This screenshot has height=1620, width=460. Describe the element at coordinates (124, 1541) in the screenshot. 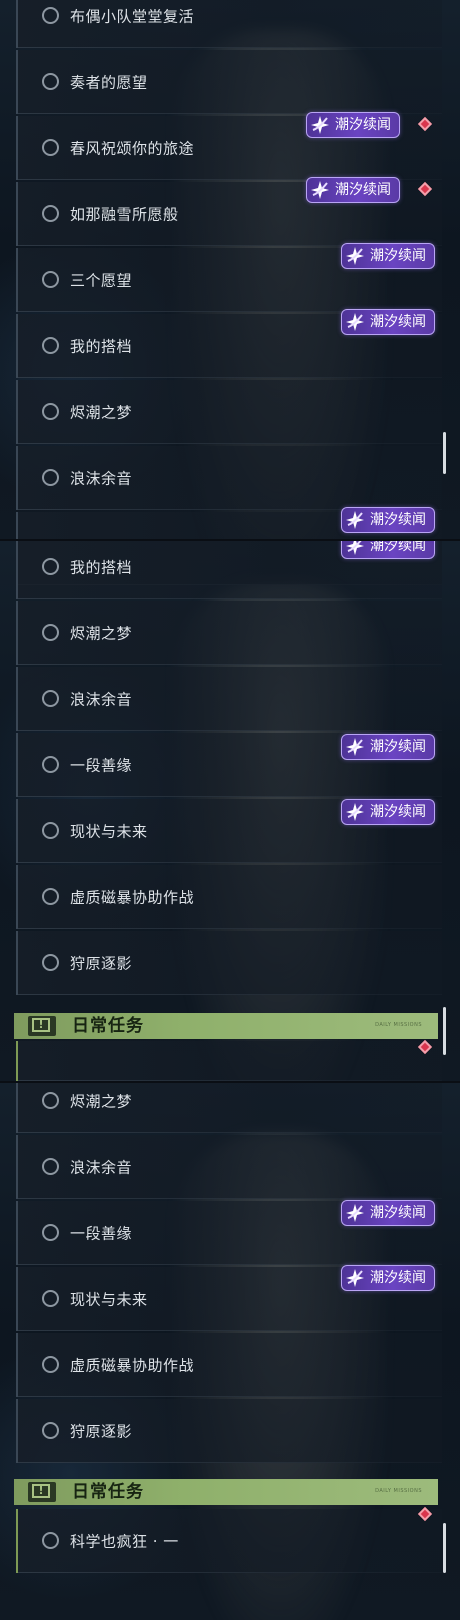

I see `quest-label: 科学也疯狂 · 一` at that location.